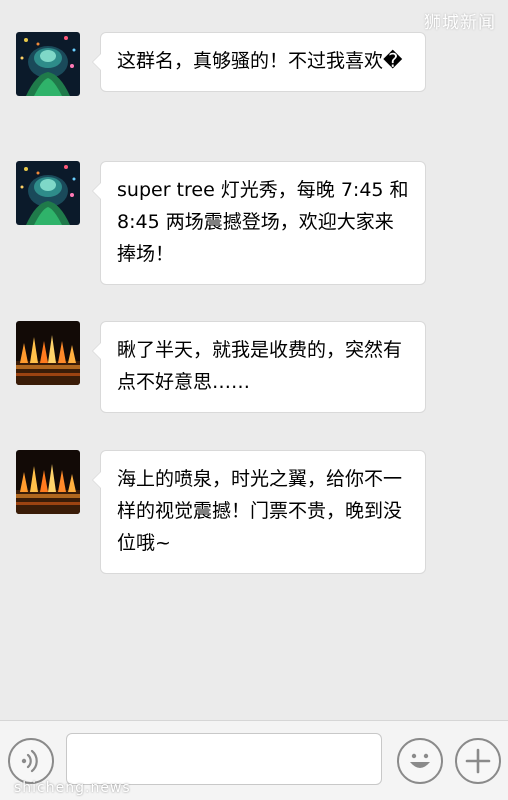 This screenshot has width=508, height=800. Describe the element at coordinates (224, 759) in the screenshot. I see `message-input` at that location.